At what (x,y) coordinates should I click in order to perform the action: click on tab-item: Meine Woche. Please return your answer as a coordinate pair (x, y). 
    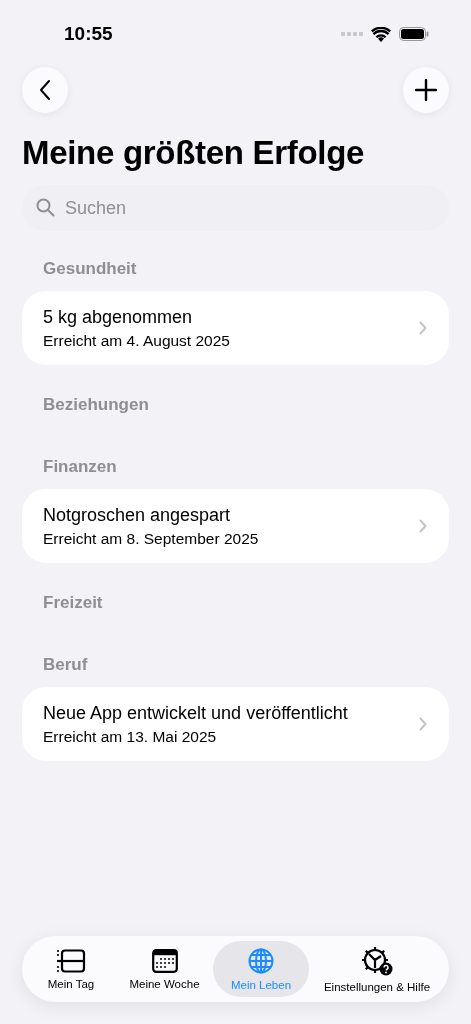
    Looking at the image, I should click on (164, 969).